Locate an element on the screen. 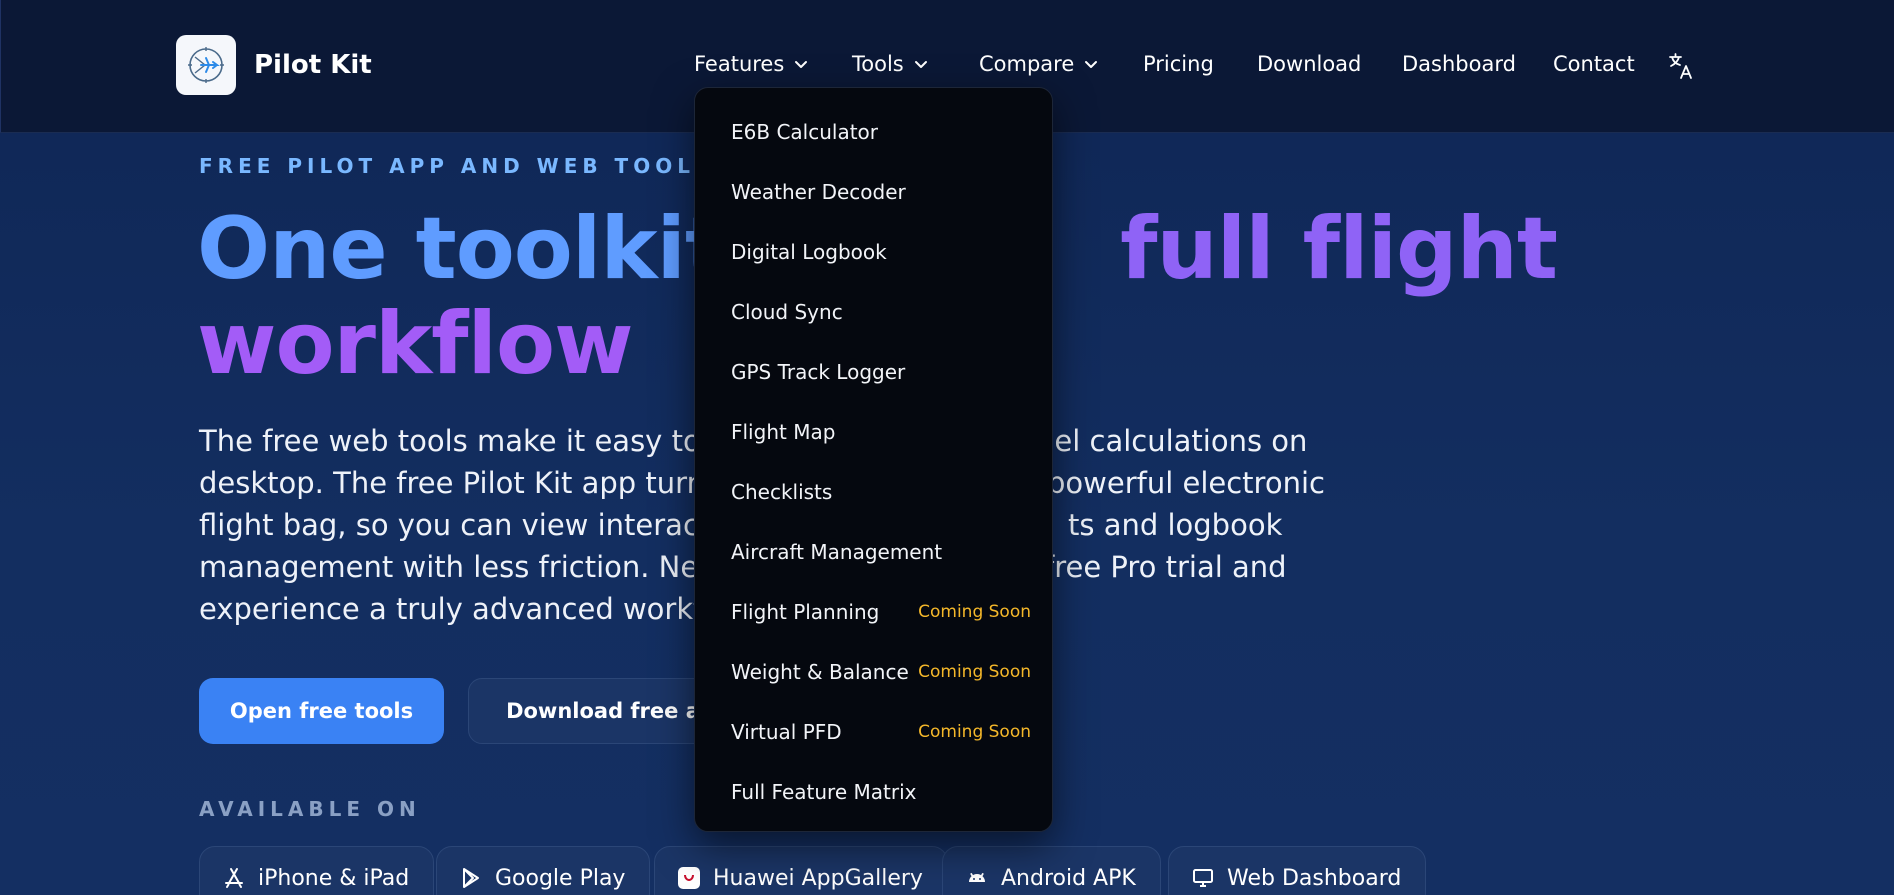 The image size is (1894, 895). menu-item-label: GPS Track Logger is located at coordinates (818, 372).